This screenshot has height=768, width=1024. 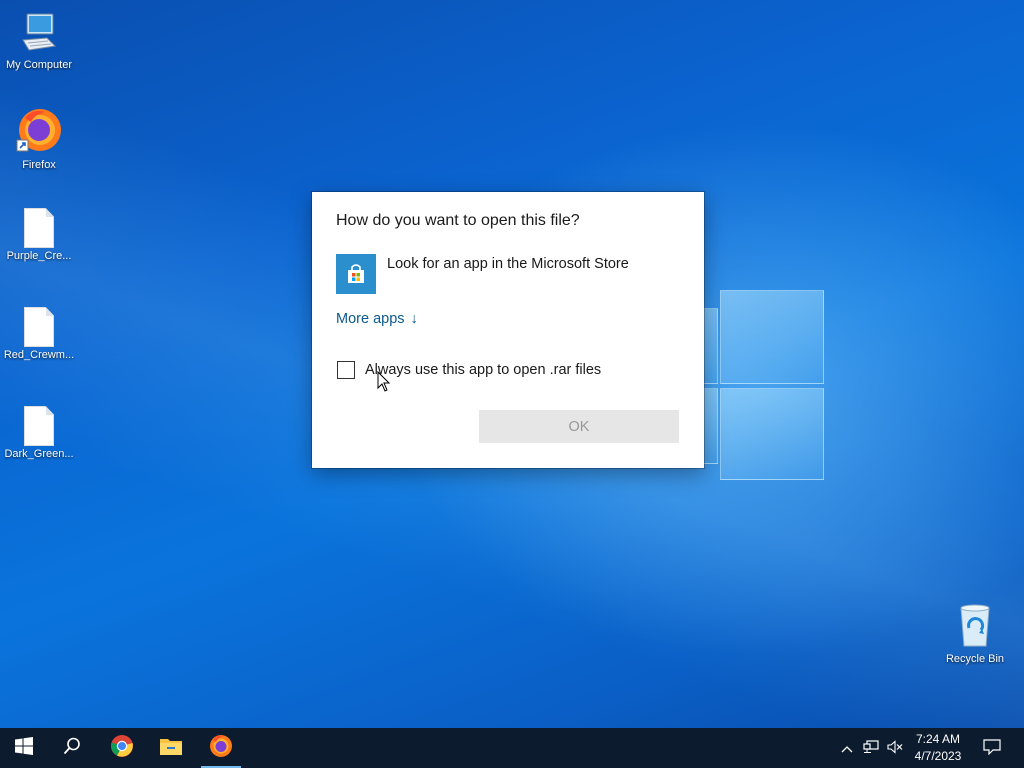 What do you see at coordinates (938, 748) in the screenshot?
I see `clock: 7:24 AM 4/7/2023` at bounding box center [938, 748].